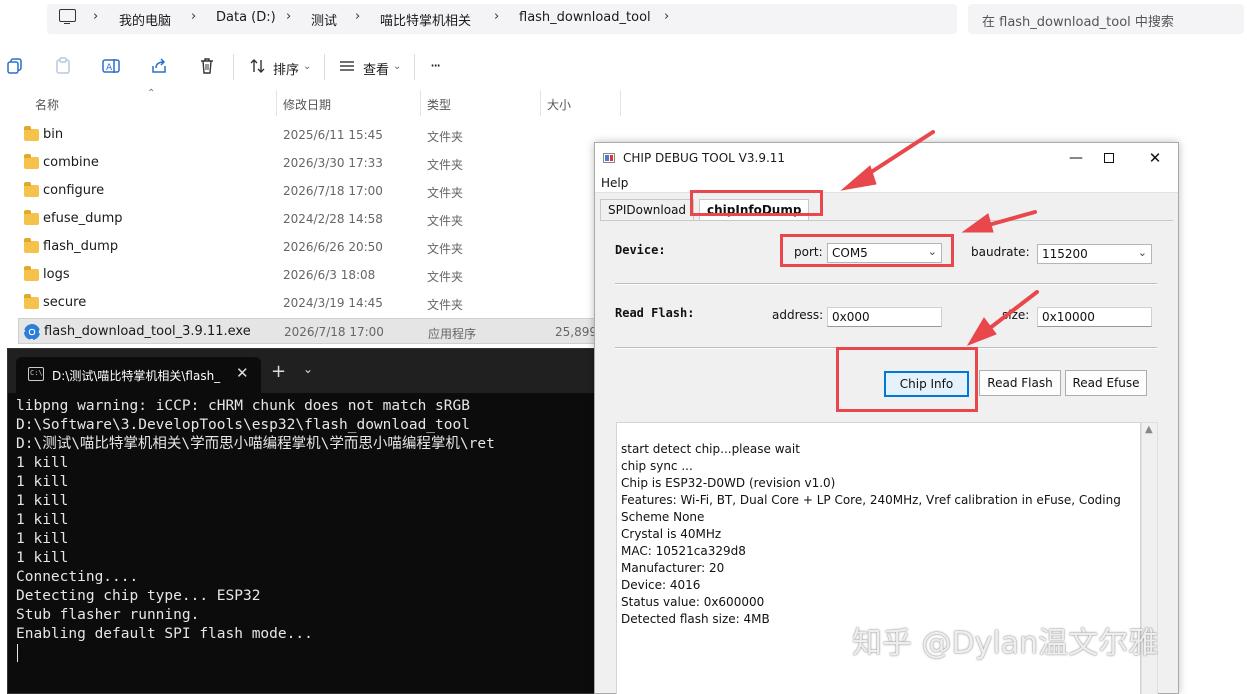 Image resolution: width=1247 pixels, height=694 pixels. Describe the element at coordinates (939, 238) in the screenshot. I see `annotation-arrows` at that location.